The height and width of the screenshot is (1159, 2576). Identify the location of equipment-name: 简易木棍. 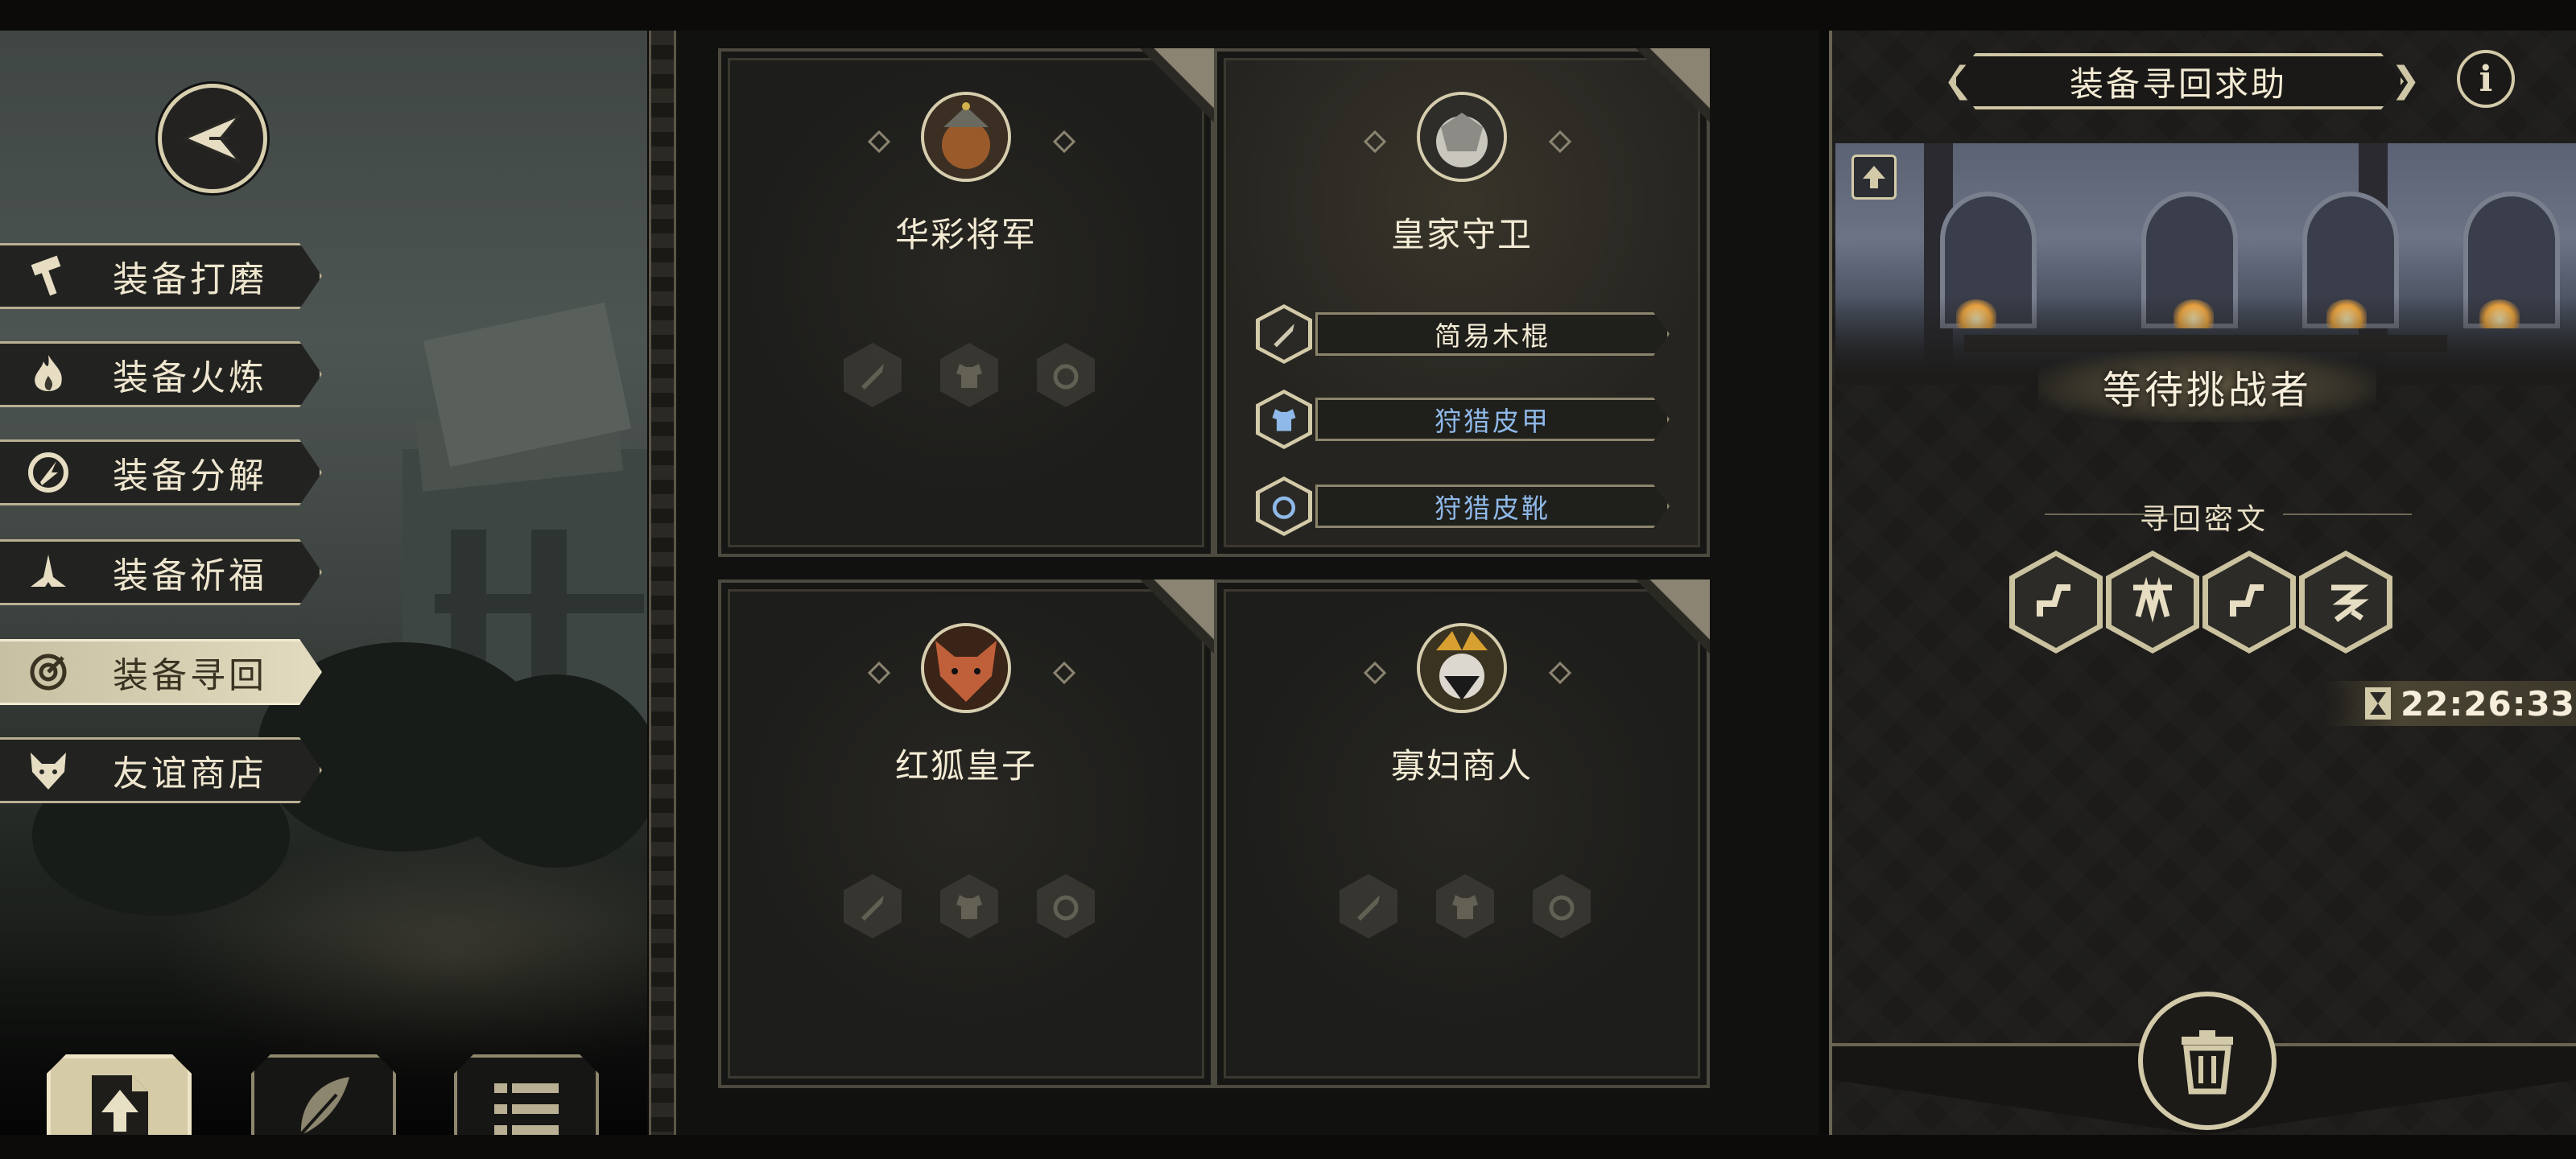
(1492, 334).